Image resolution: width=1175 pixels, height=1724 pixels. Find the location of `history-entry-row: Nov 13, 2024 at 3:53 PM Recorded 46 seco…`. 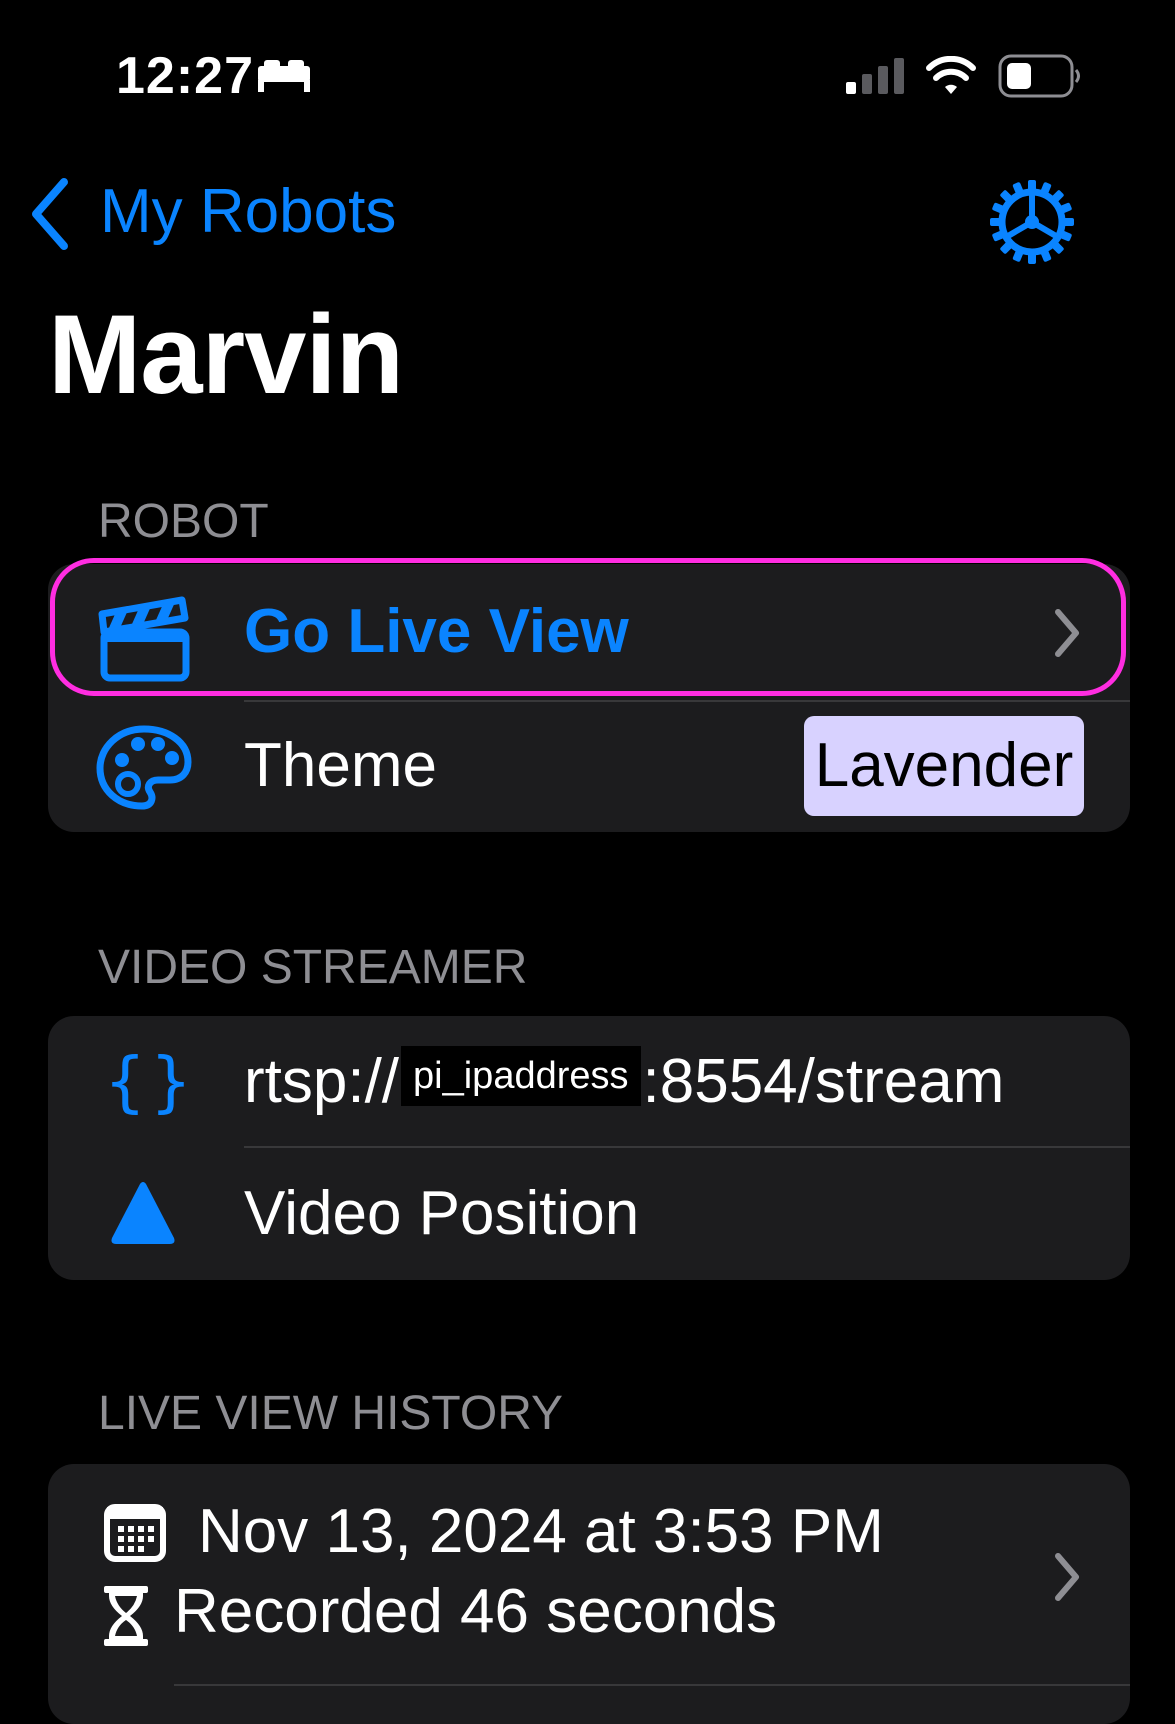

history-entry-row: Nov 13, 2024 at 3:53 PM Recorded 46 seco… is located at coordinates (589, 1574).